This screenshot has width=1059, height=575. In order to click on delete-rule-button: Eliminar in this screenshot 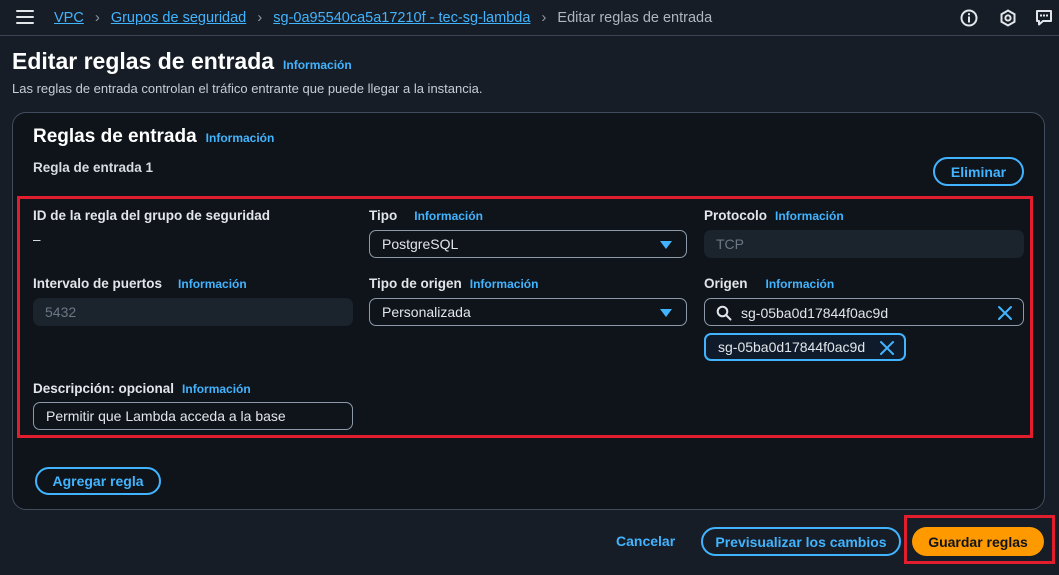, I will do `click(978, 171)`.